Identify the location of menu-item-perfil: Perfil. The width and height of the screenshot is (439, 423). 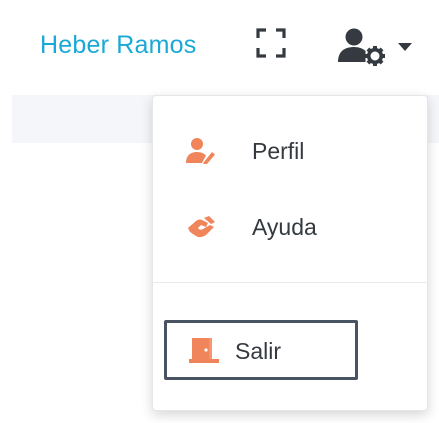
(290, 151).